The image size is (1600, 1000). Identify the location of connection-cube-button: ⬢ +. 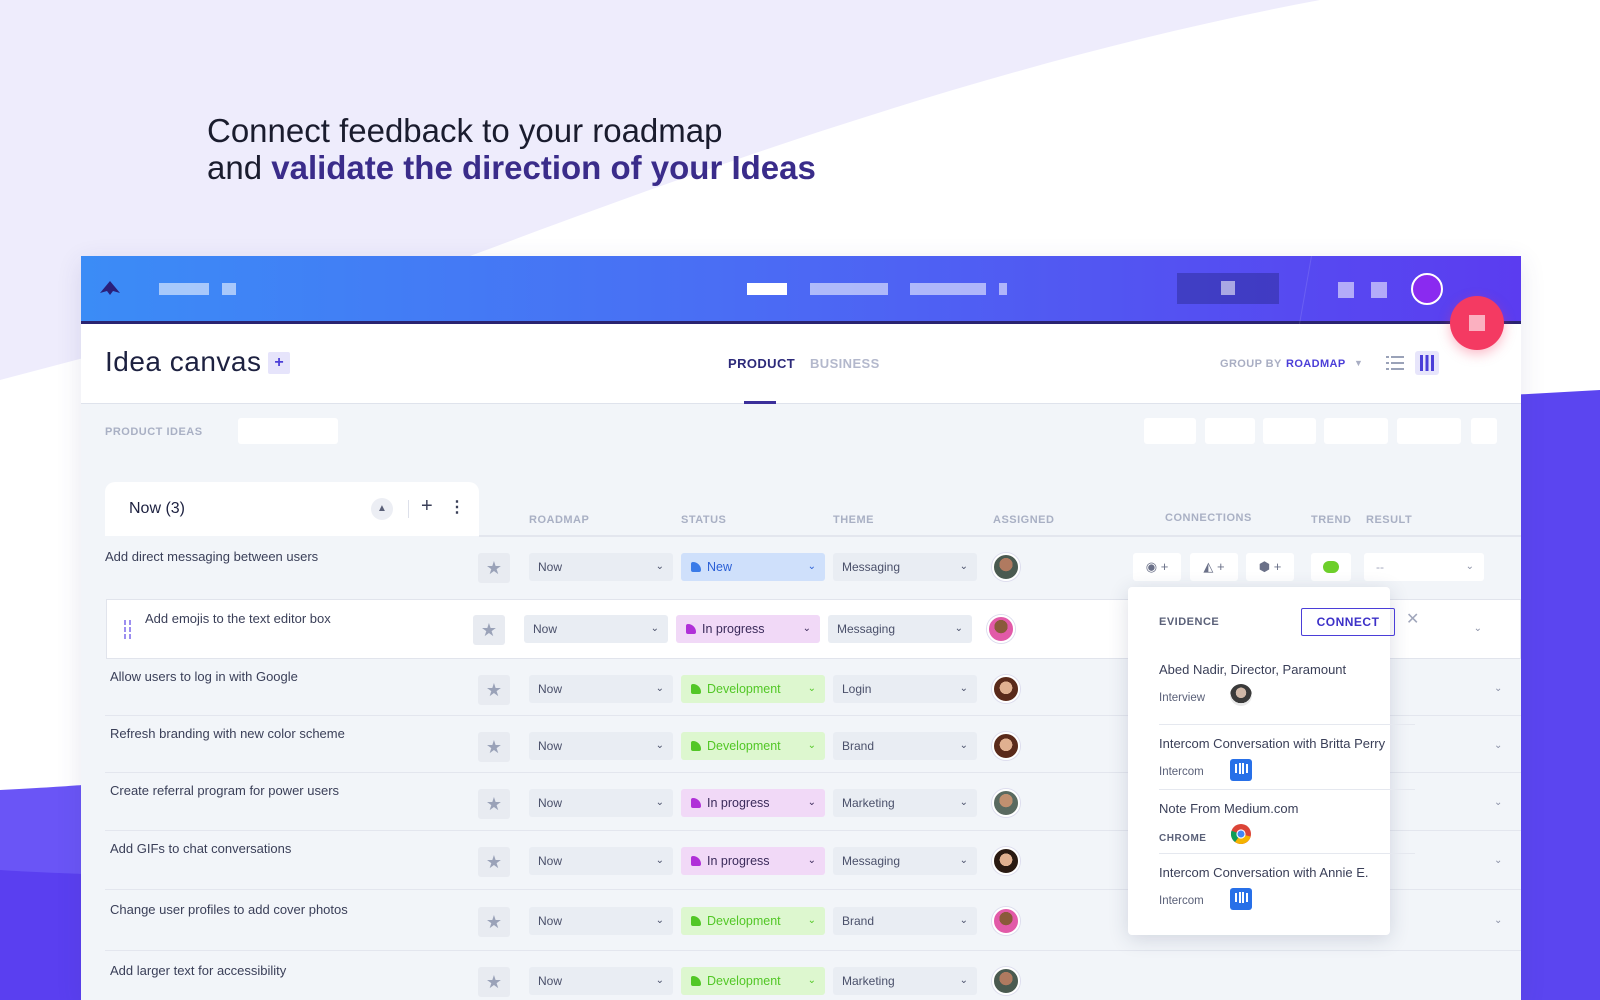
(1270, 567).